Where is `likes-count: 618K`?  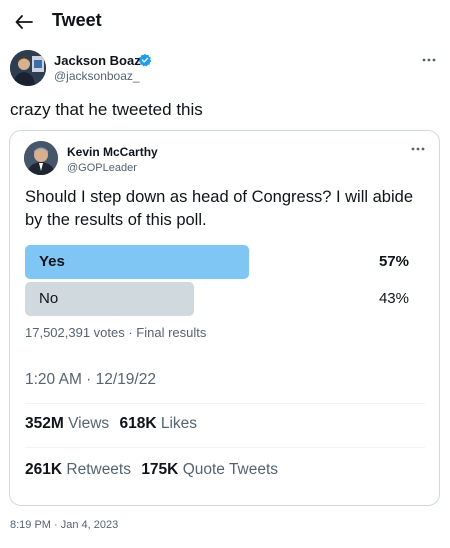 likes-count: 618K is located at coordinates (138, 423).